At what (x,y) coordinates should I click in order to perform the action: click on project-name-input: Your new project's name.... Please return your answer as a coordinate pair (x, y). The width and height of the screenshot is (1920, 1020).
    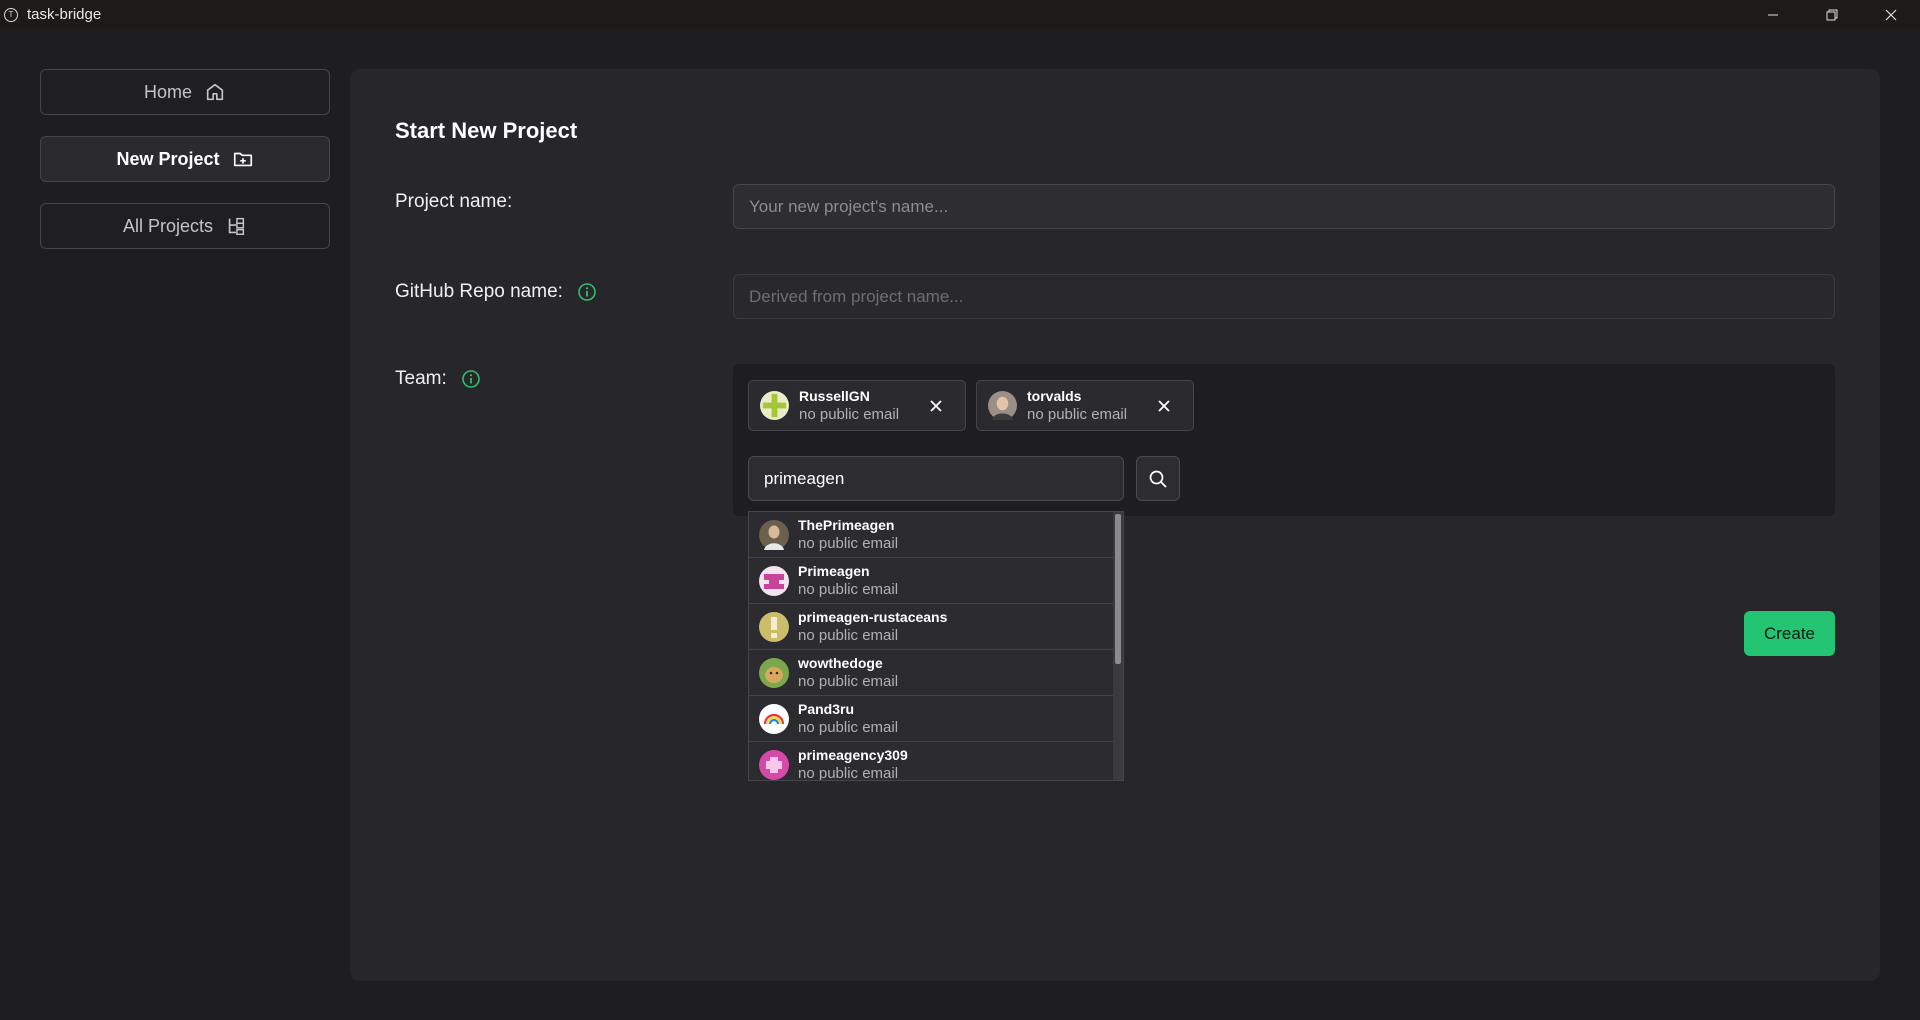
    Looking at the image, I should click on (1284, 206).